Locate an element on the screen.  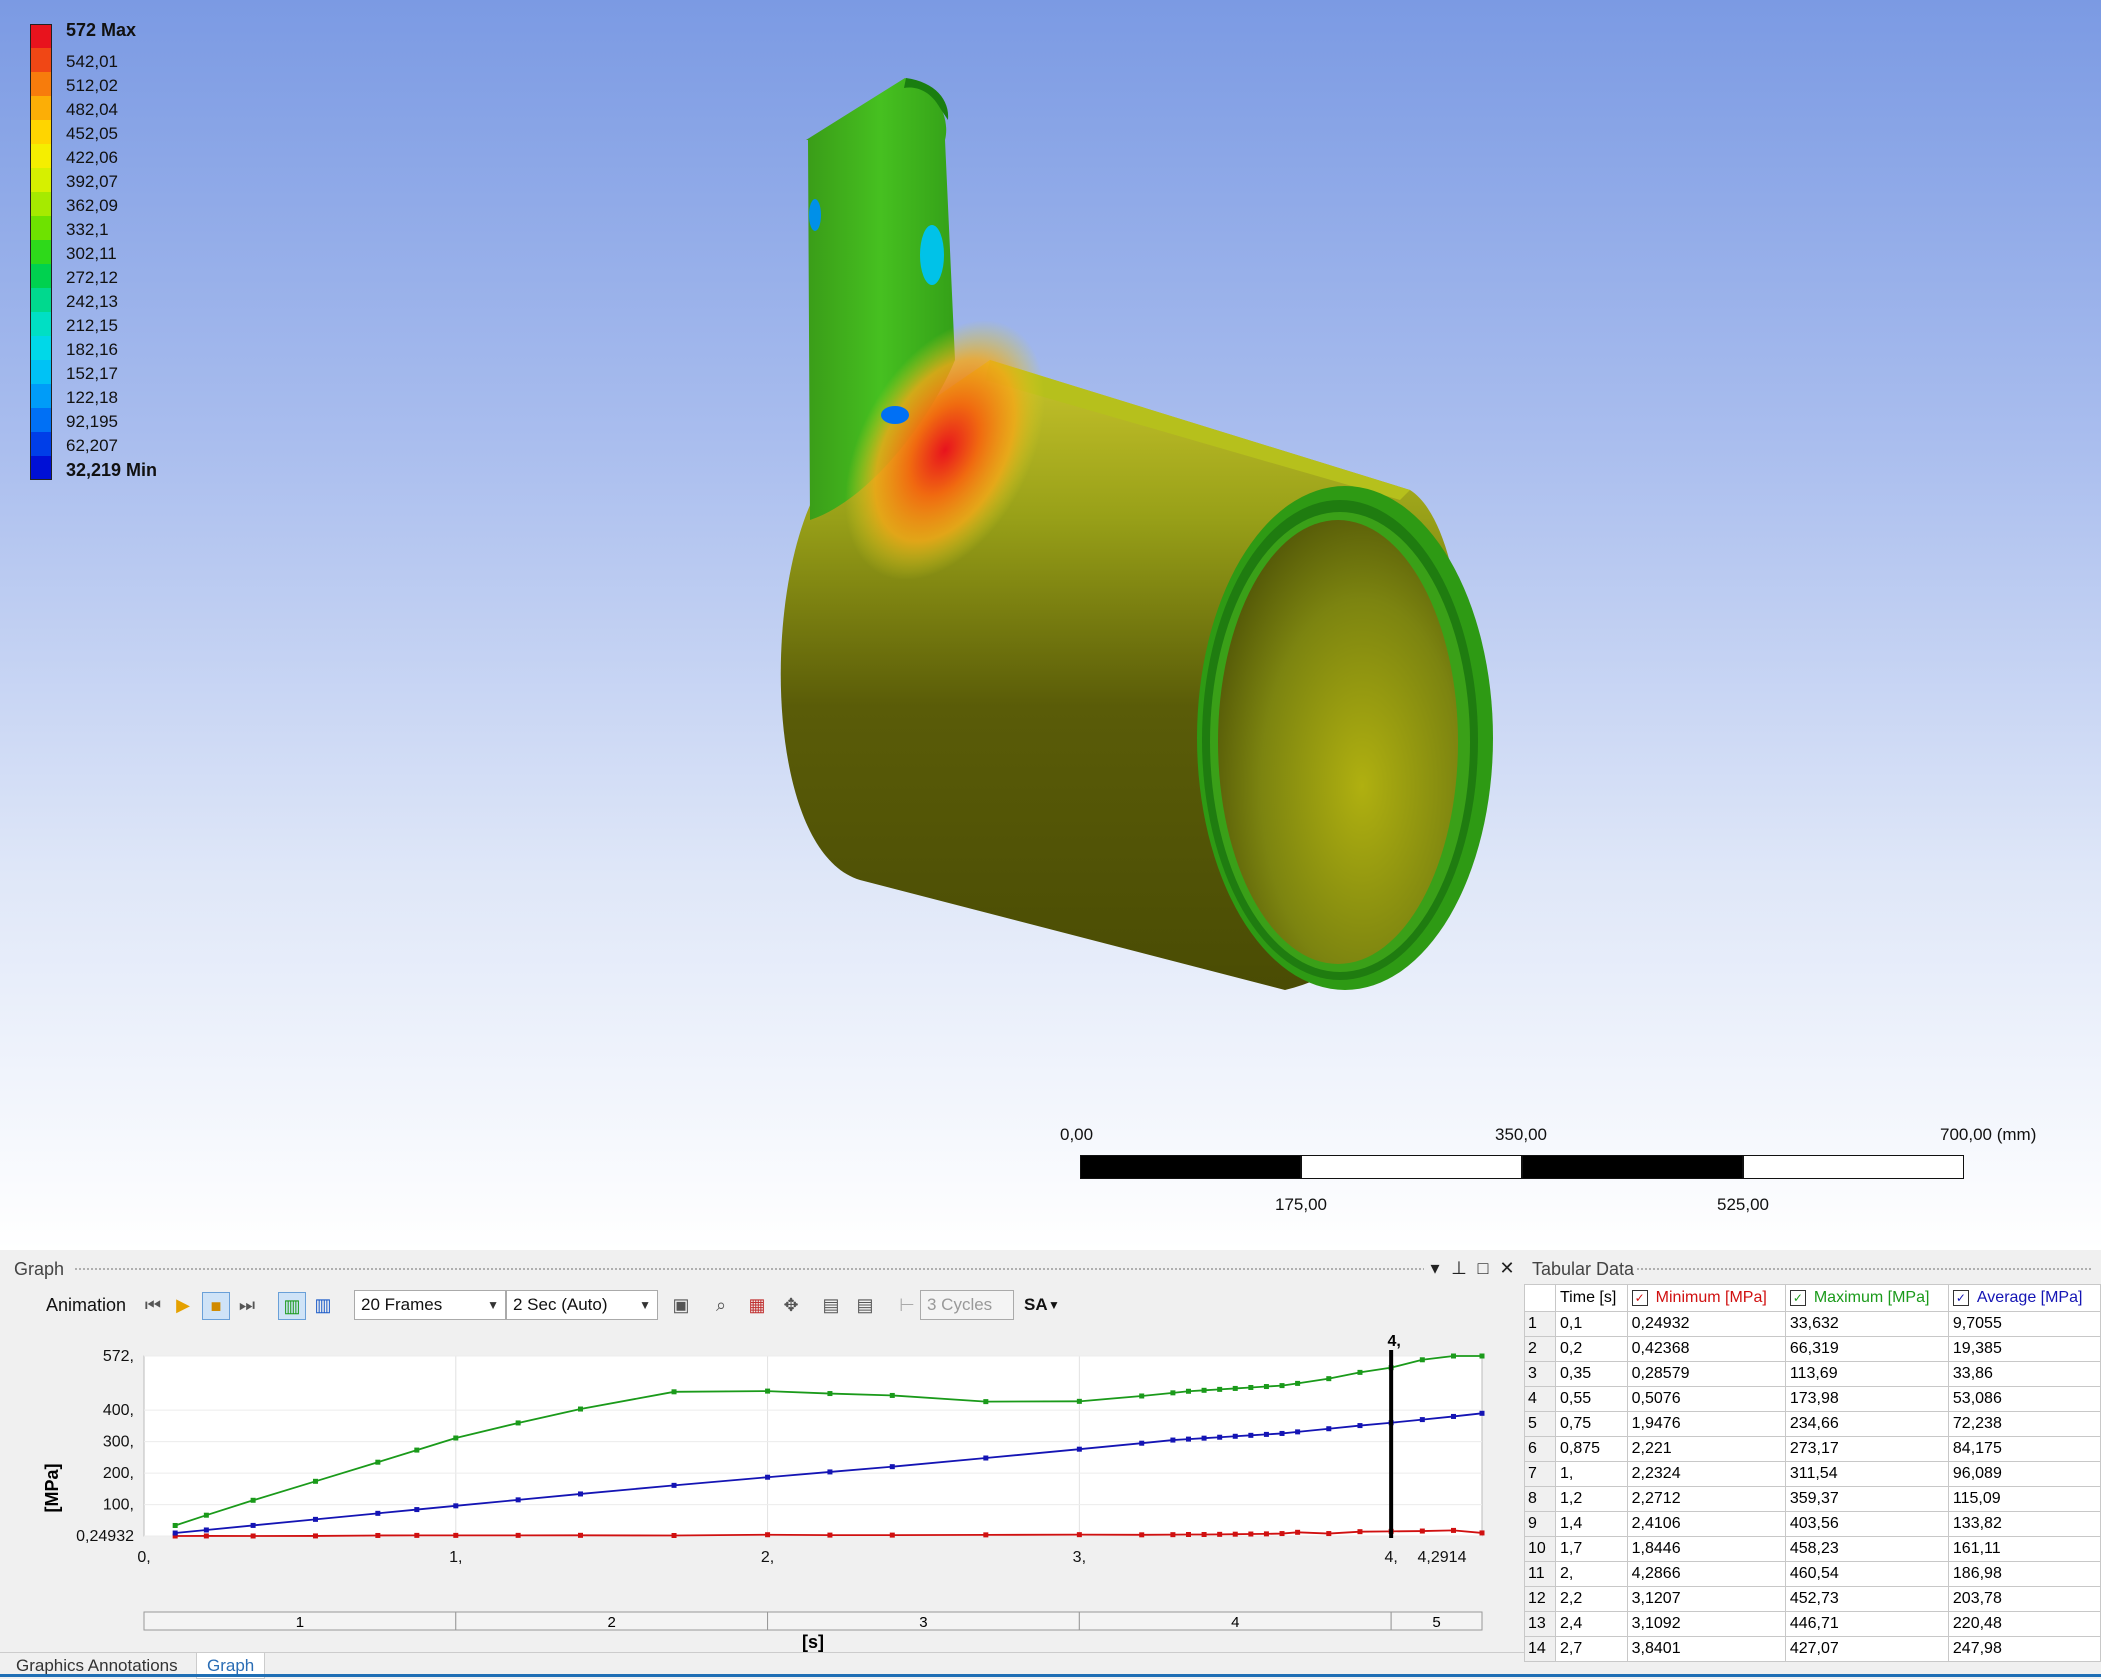
cycle-icon: ⊢ is located at coordinates (907, 1305).